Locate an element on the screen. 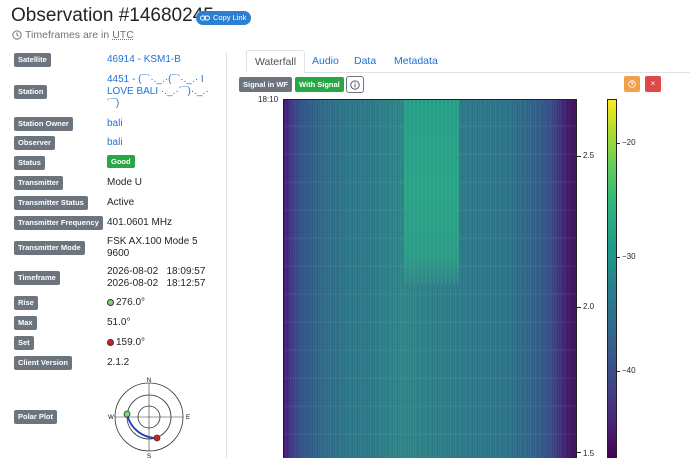 The image size is (690, 458). info-button is located at coordinates (355, 84).